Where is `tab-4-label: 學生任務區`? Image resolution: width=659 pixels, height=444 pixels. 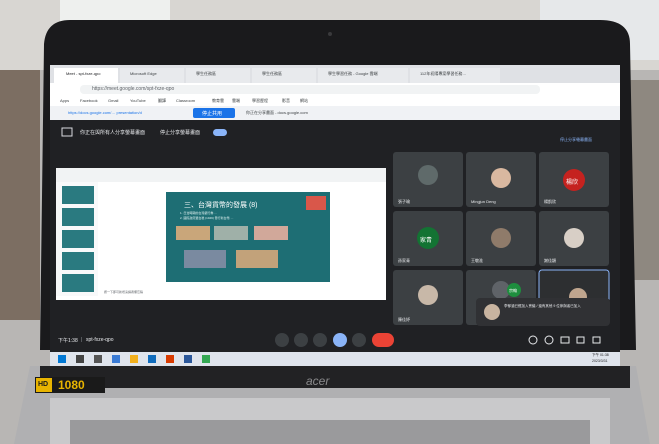
tab-4-label: 學生任務區 is located at coordinates (287, 74).